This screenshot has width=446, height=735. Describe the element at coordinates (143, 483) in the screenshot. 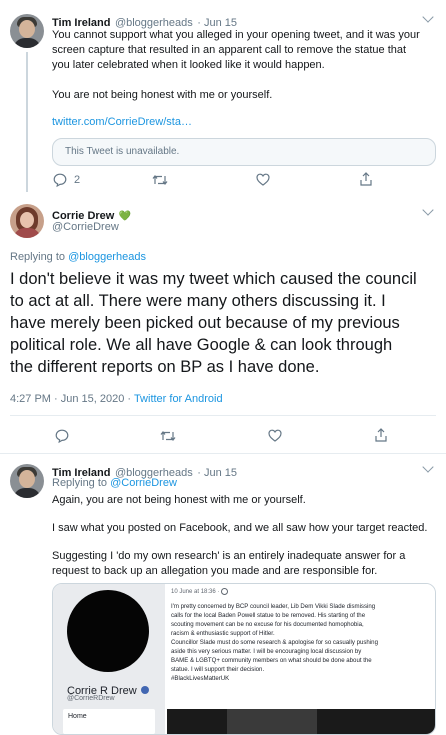

I see `replying-to-handle: @CorrieDrew` at that location.